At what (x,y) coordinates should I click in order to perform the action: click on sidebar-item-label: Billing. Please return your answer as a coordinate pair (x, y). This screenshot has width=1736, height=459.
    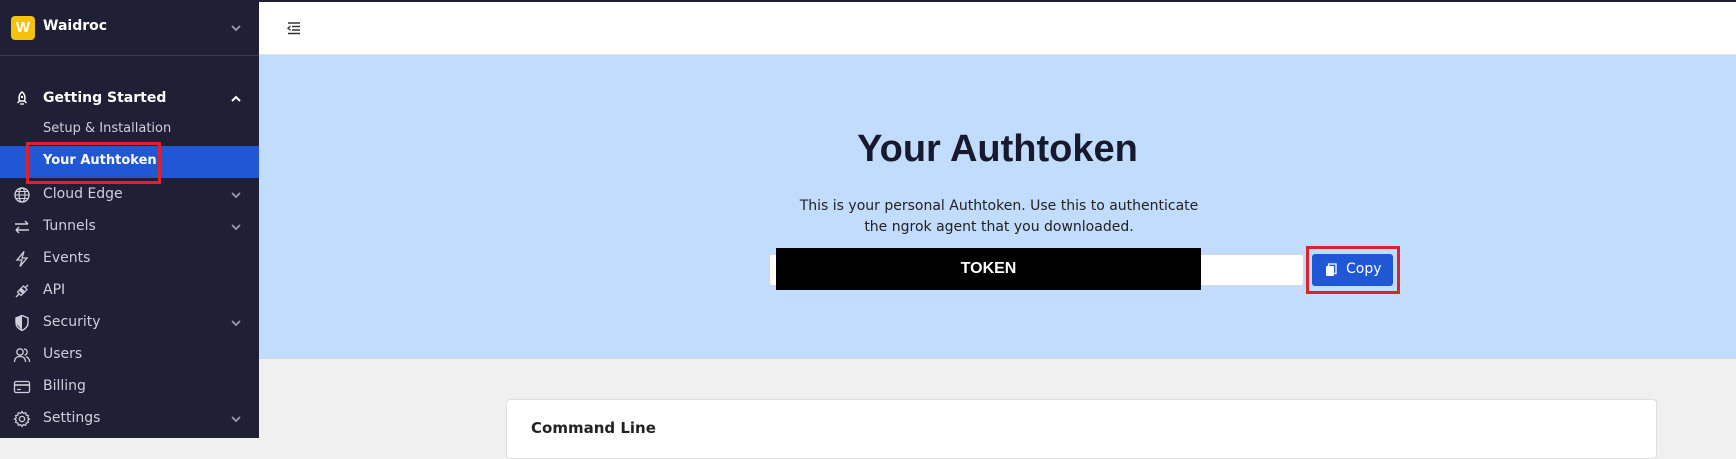
    Looking at the image, I should click on (64, 386).